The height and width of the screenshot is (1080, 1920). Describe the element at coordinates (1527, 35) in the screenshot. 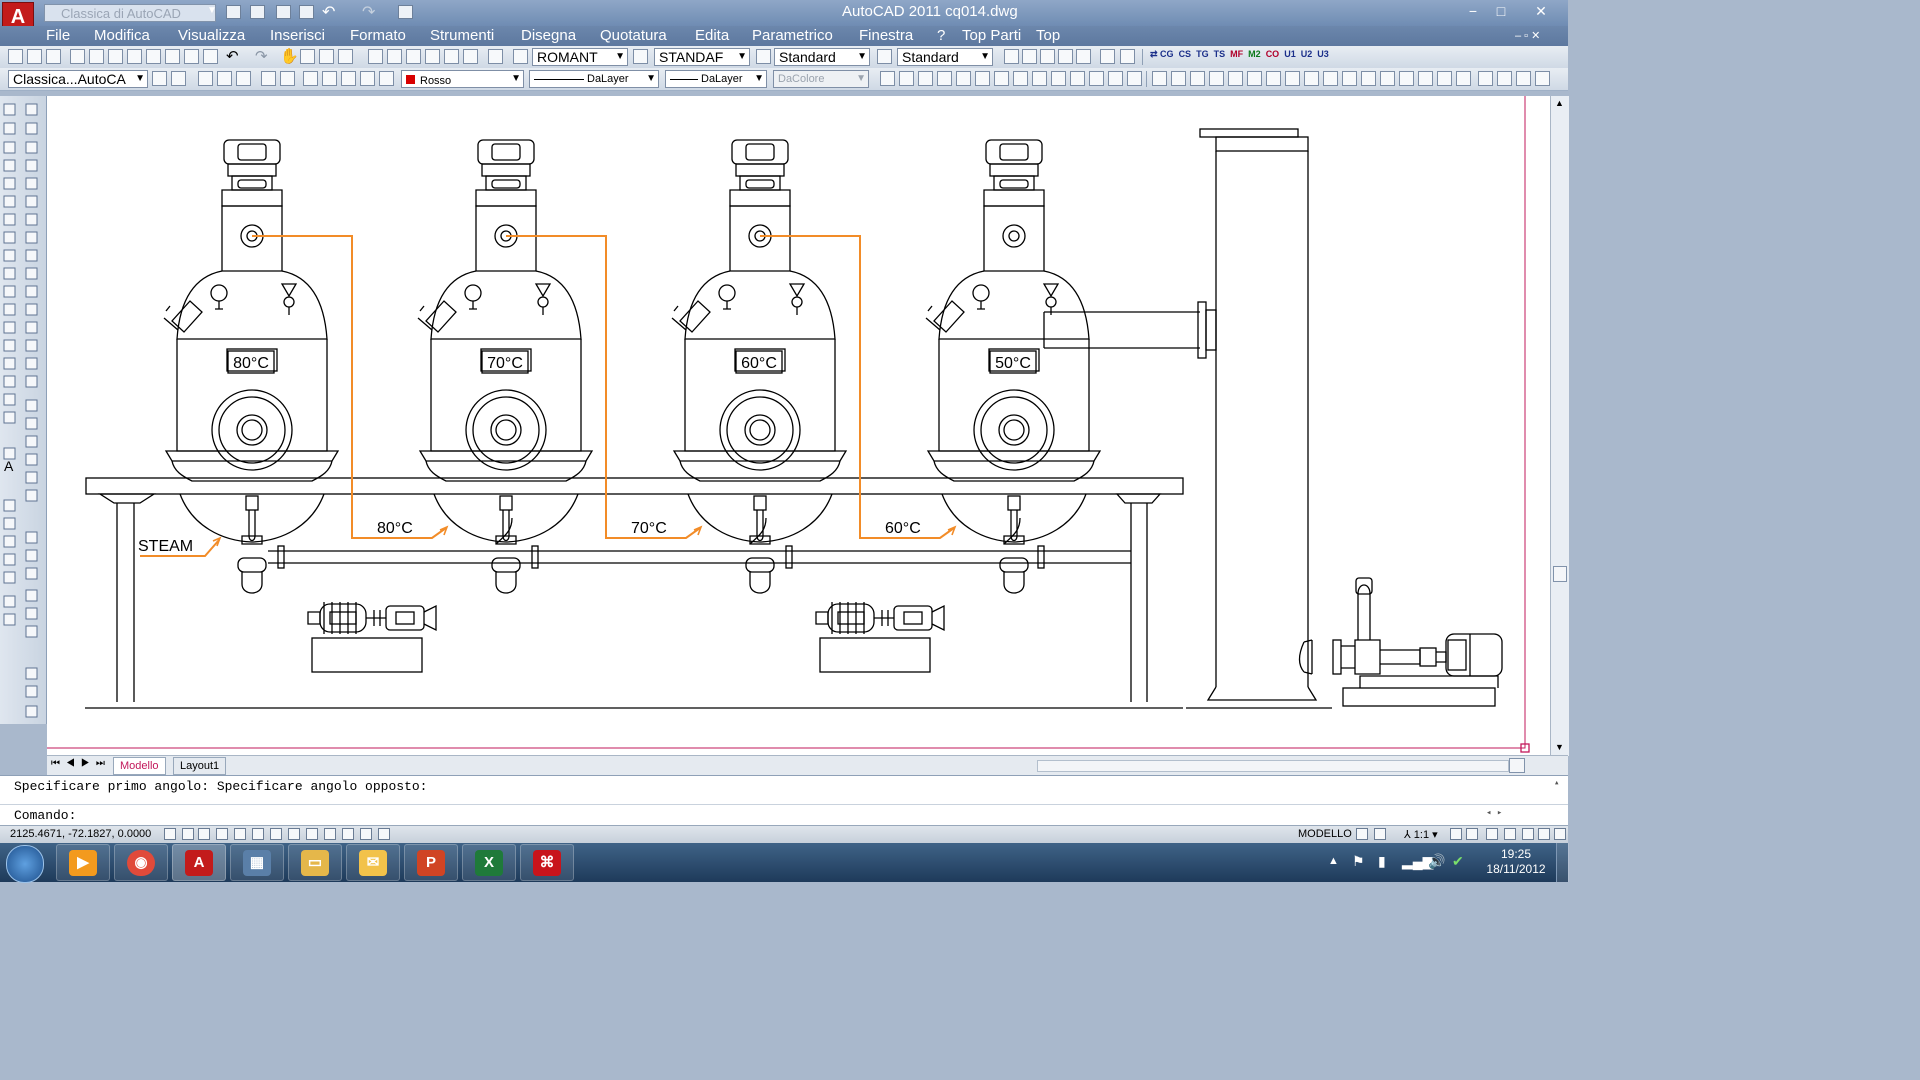

I see `mdi-controls: – ▫ ✕` at that location.